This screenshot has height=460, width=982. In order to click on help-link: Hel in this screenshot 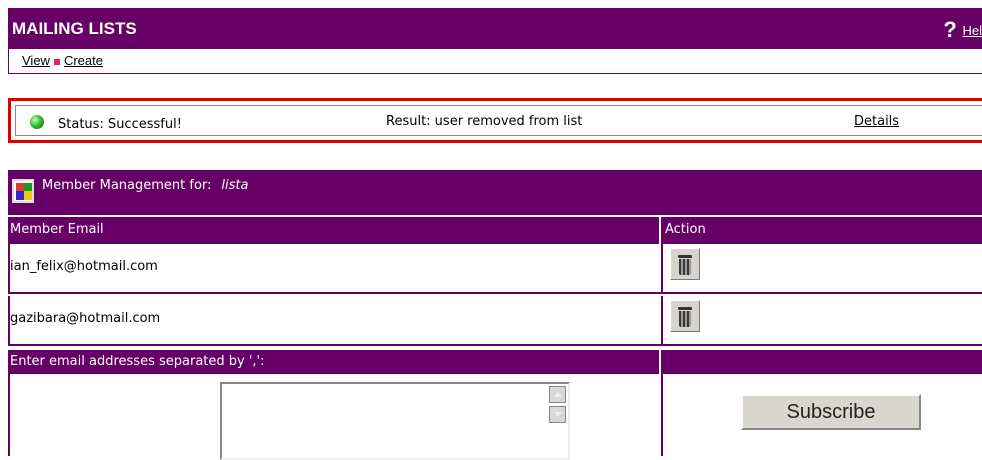, I will do `click(972, 30)`.